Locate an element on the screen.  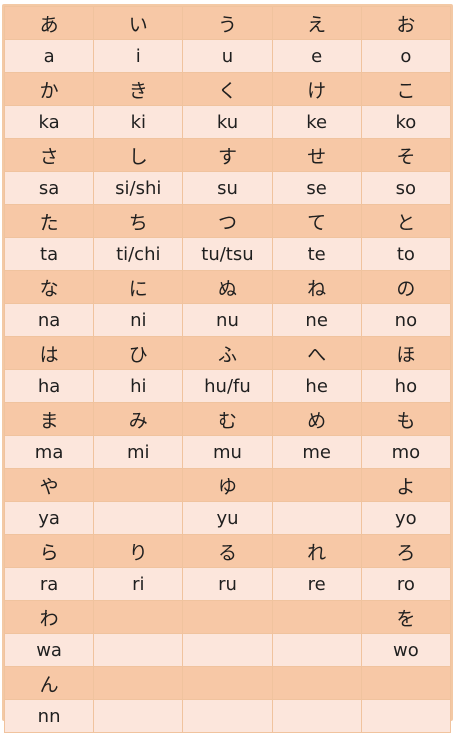
romaji-row: nn is located at coordinates (227, 716).